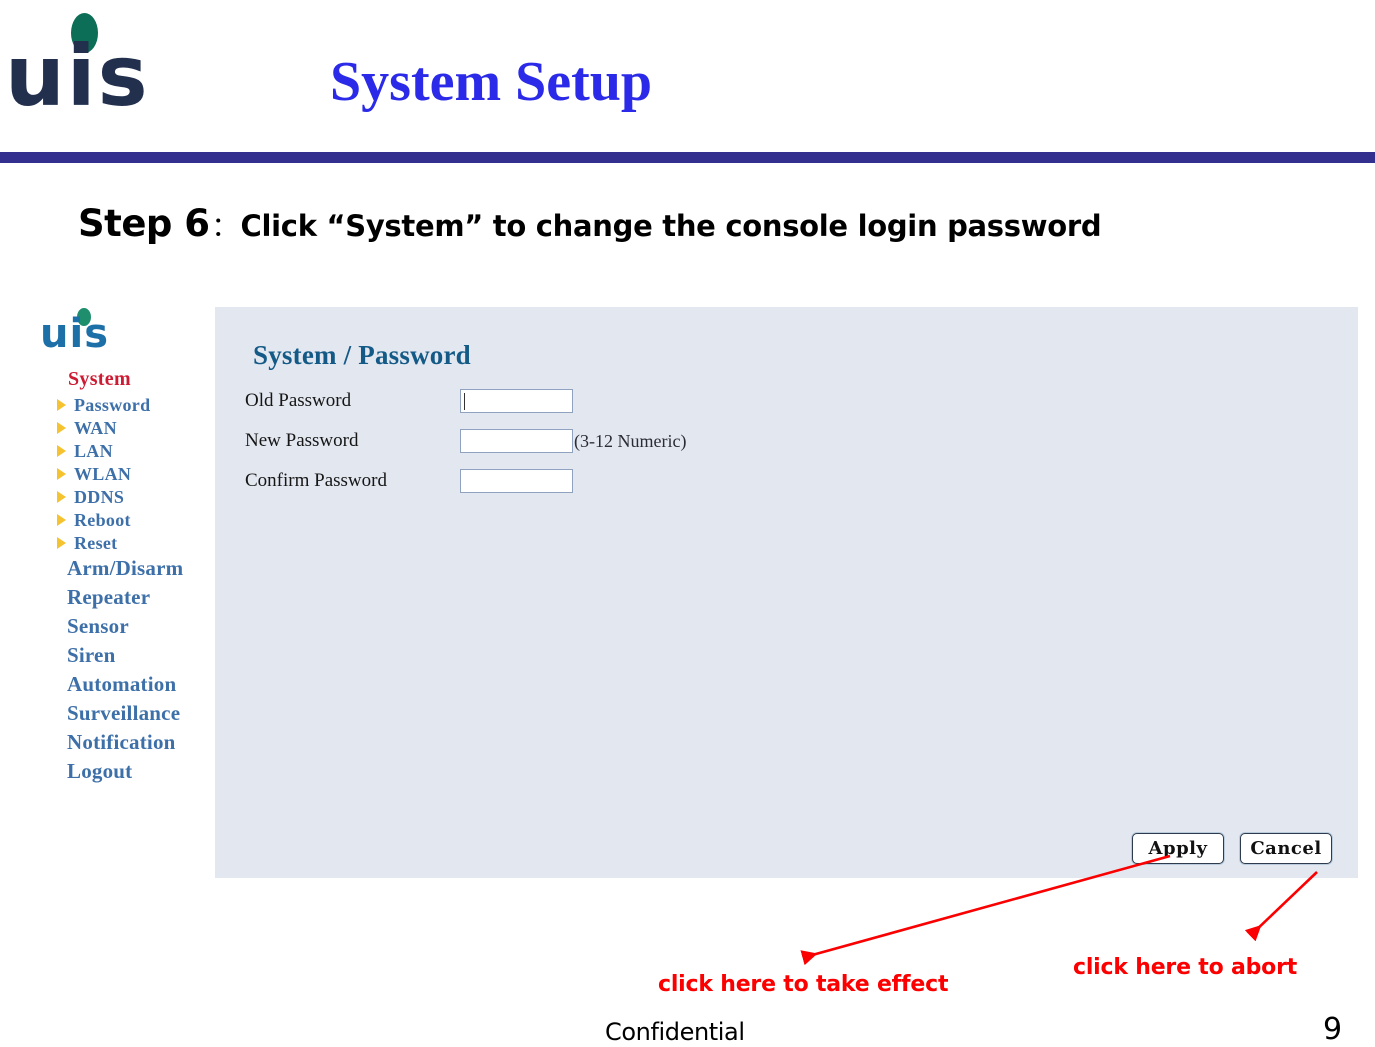  Describe the element at coordinates (409, 481) in the screenshot. I see `form-row-confirm-password: Confirm Password` at that location.